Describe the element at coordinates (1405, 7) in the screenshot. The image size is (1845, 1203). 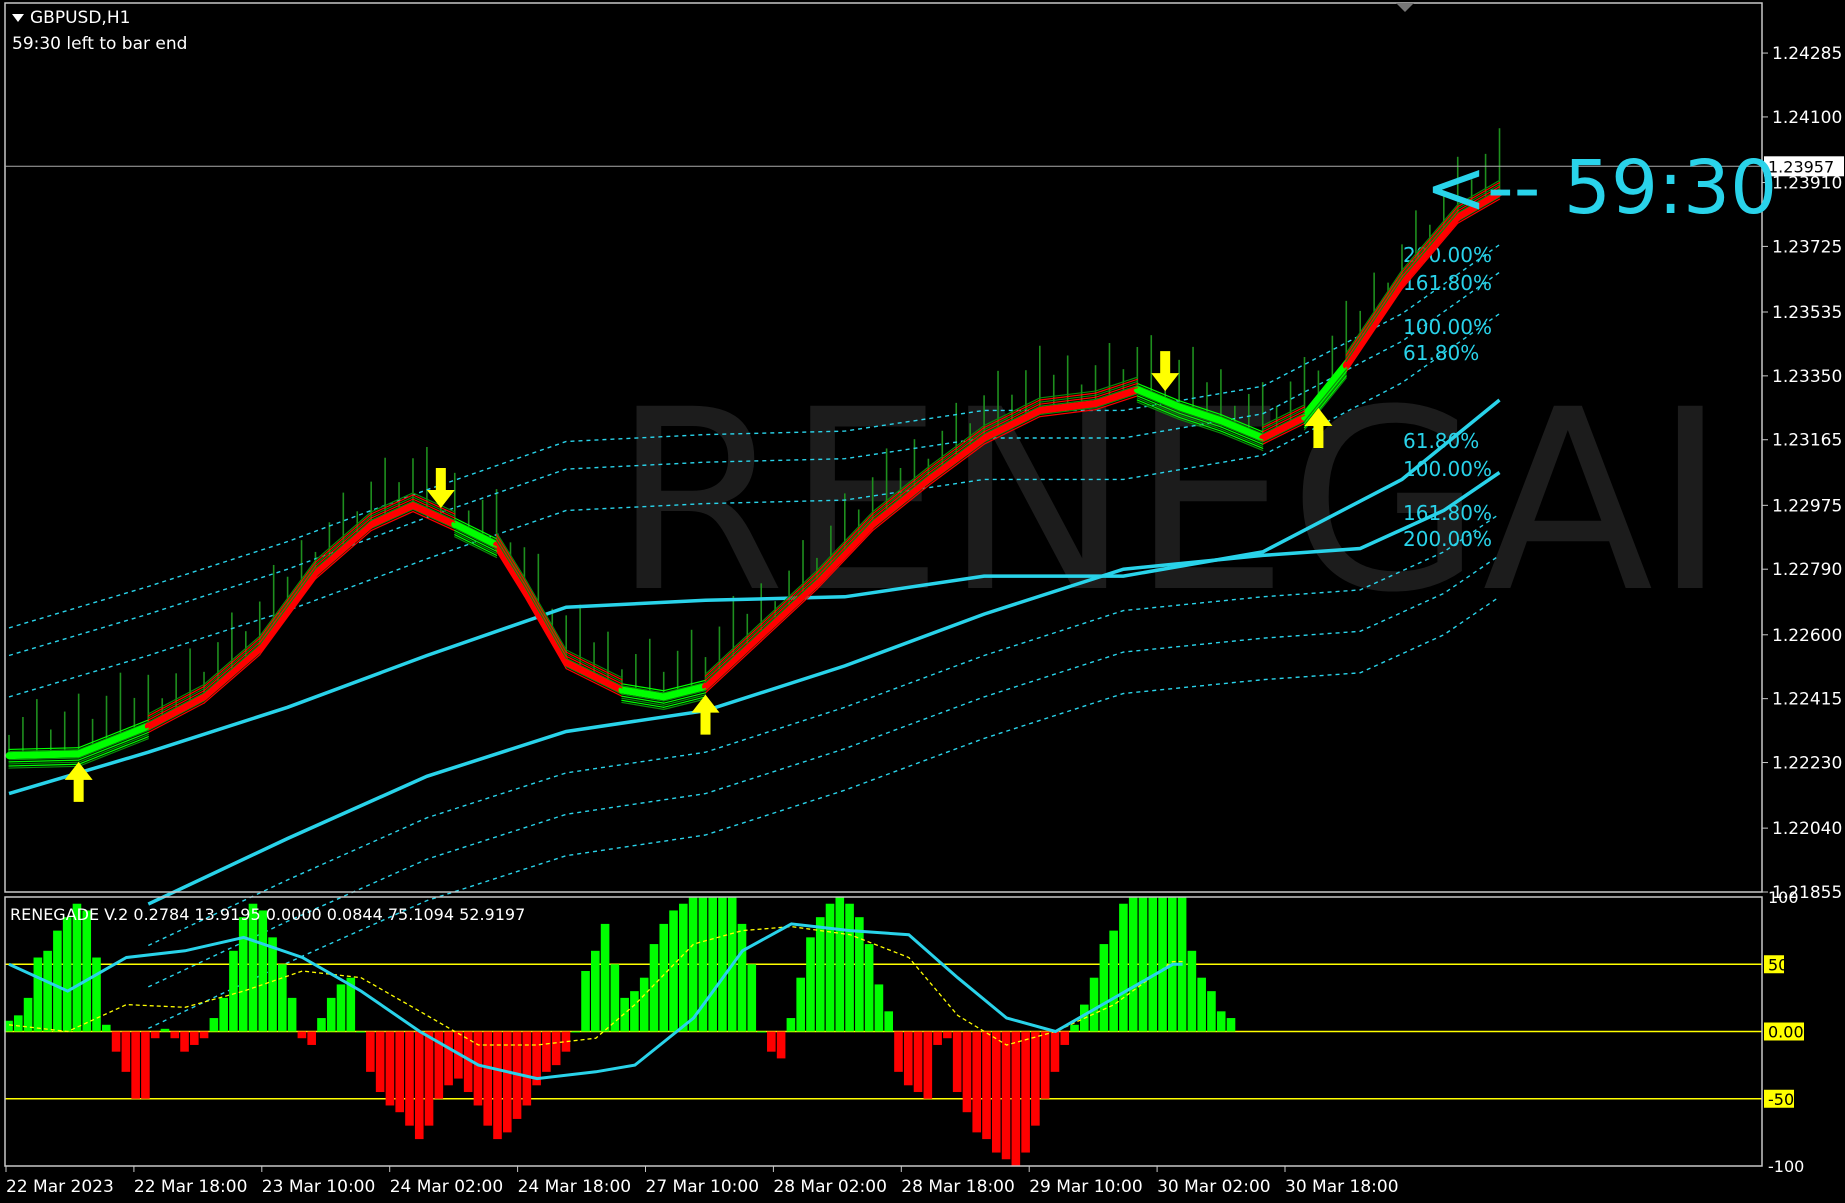
I see `scroll-marker-icon` at that location.